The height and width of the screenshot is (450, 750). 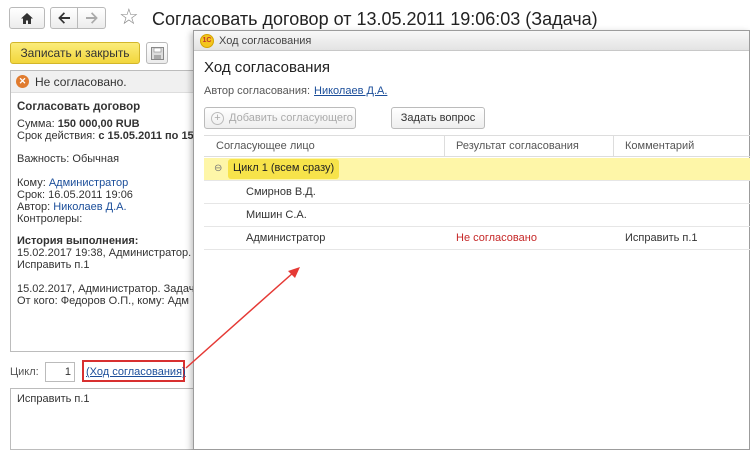 I want to click on comment-area: Исправить п.1, so click(x=102, y=419).